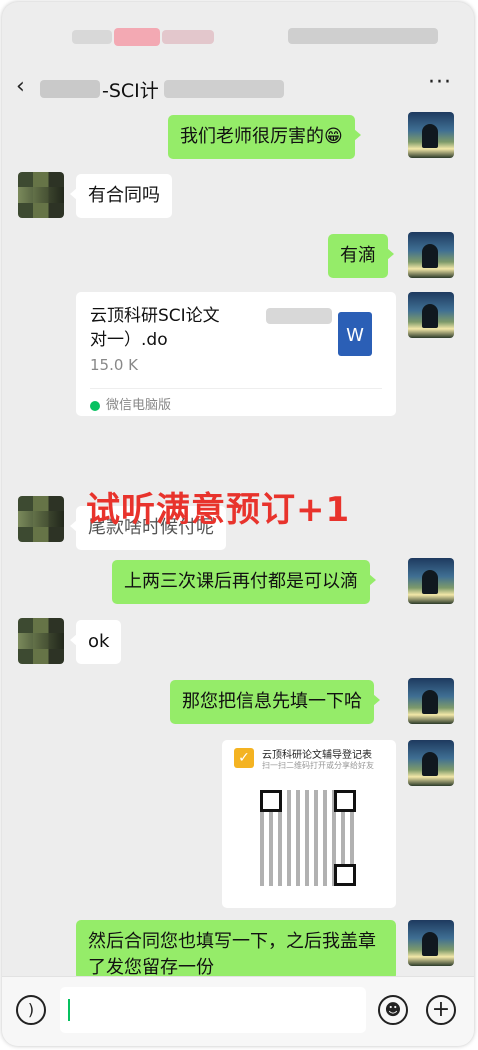 This screenshot has width=478, height=1050. Describe the element at coordinates (361, 256) in the screenshot. I see `message-bubble-sent: 有滴` at that location.